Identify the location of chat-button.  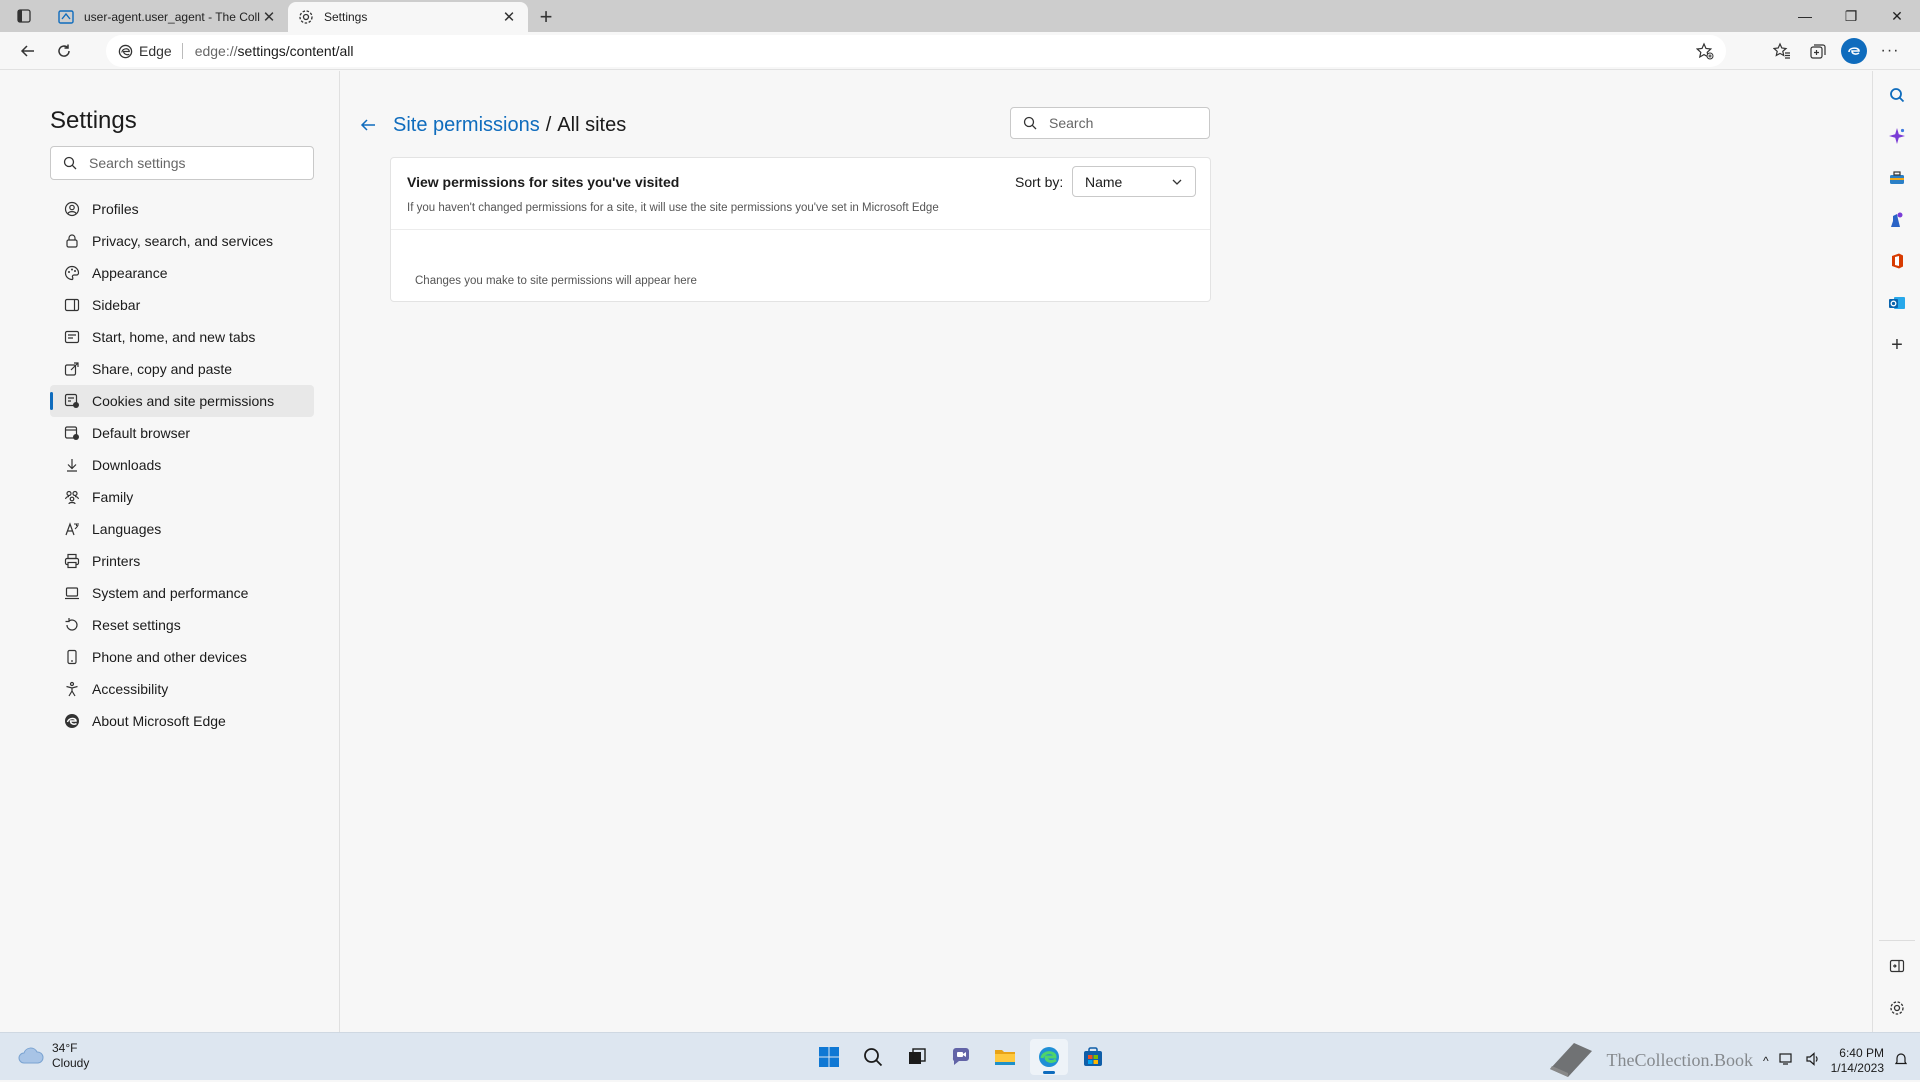
(961, 1057).